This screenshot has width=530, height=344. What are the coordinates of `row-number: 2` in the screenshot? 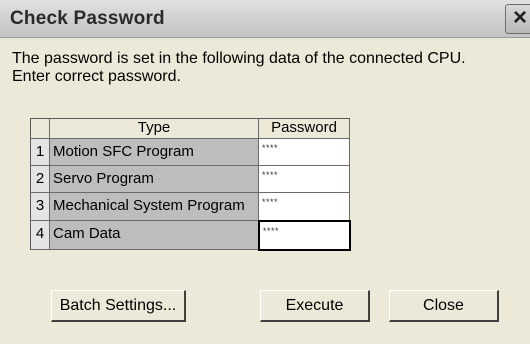 It's located at (40, 179).